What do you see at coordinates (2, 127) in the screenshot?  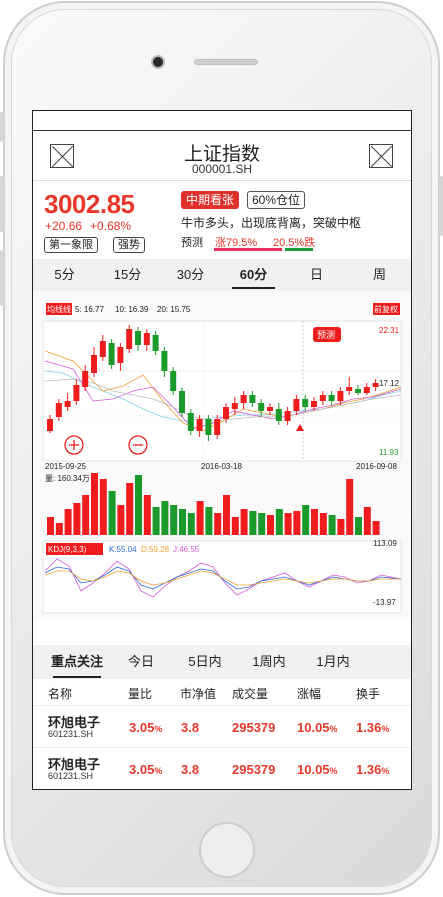 I see `mute-switch` at bounding box center [2, 127].